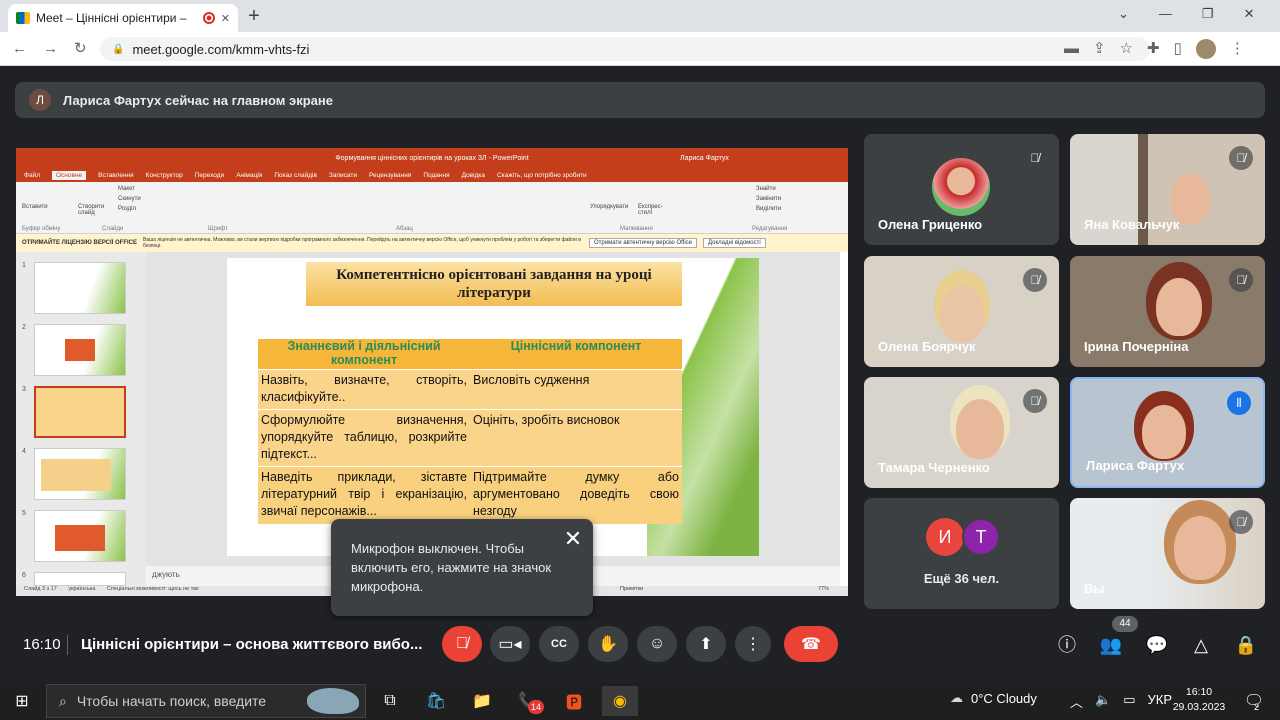  What do you see at coordinates (1103, 701) in the screenshot?
I see `volume-icon: 🔈` at bounding box center [1103, 701].